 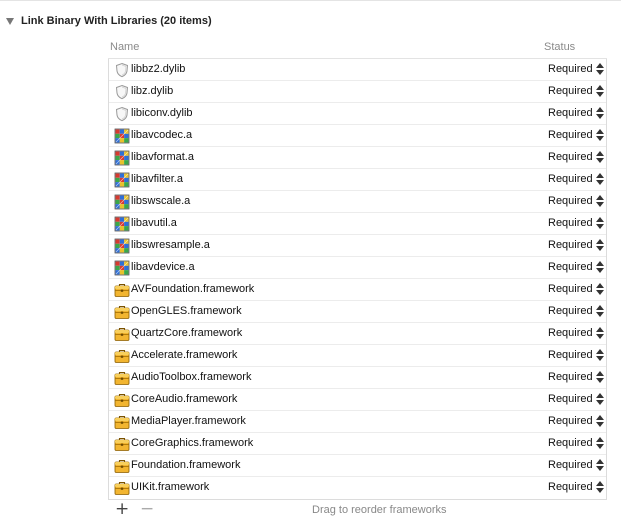 What do you see at coordinates (161, 201) in the screenshot?
I see `library-name: libswscale.a` at bounding box center [161, 201].